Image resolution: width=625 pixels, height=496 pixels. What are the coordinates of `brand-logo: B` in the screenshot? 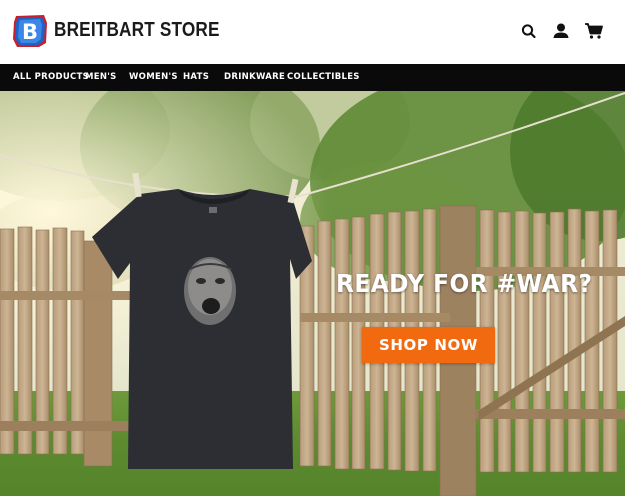 It's located at (30, 31).